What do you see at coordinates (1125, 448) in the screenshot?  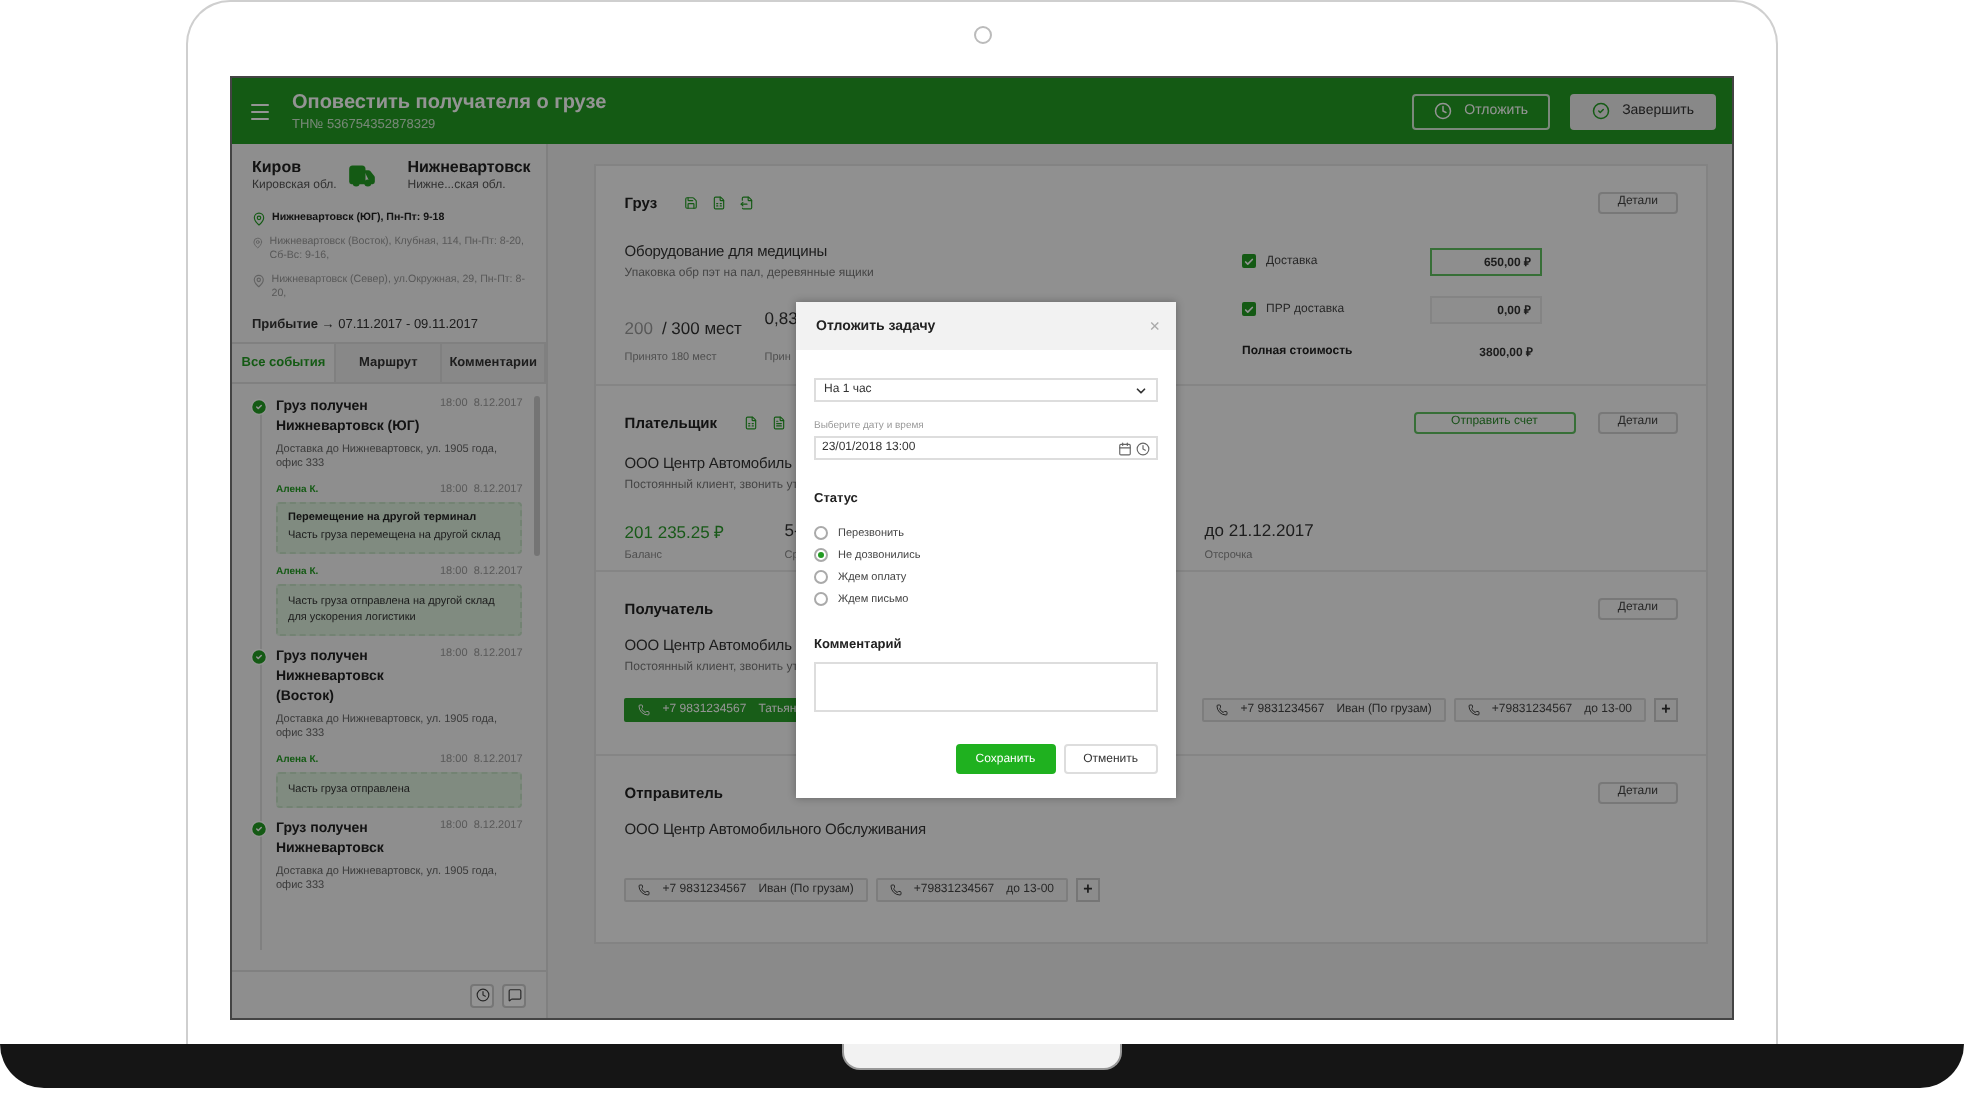 I see `calendar-icon` at bounding box center [1125, 448].